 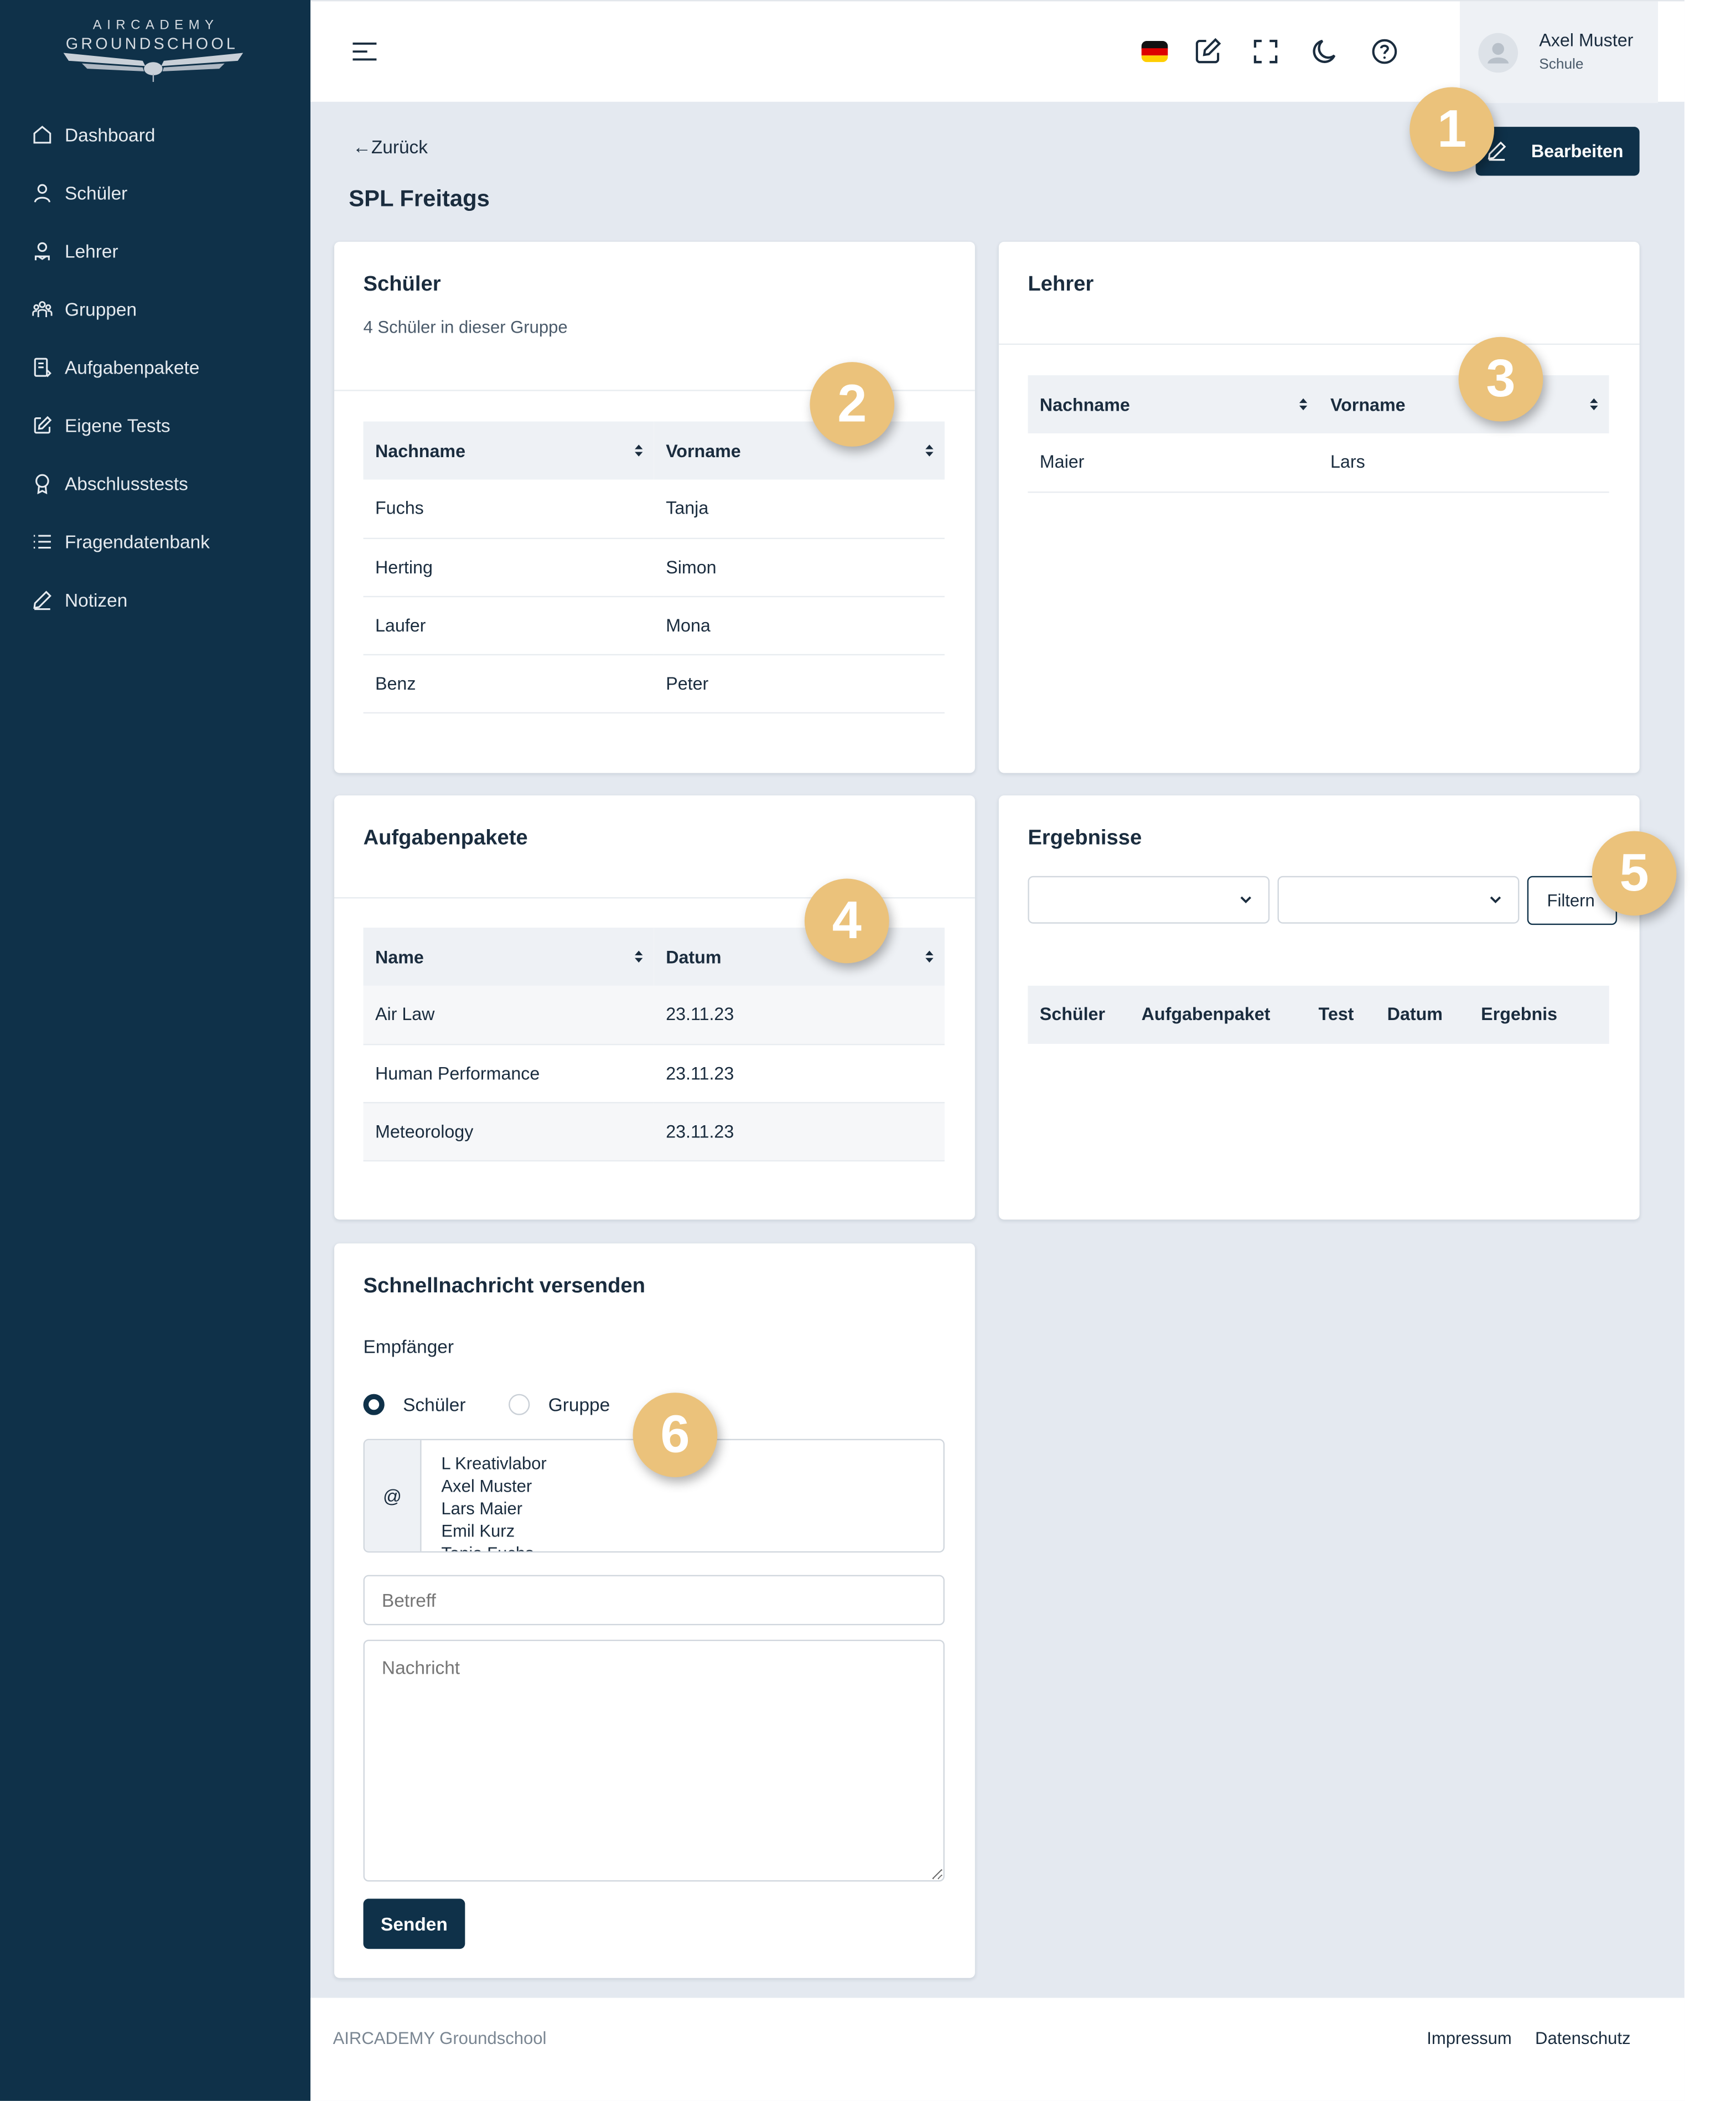 What do you see at coordinates (1154, 51) in the screenshot?
I see `german-flag-icon` at bounding box center [1154, 51].